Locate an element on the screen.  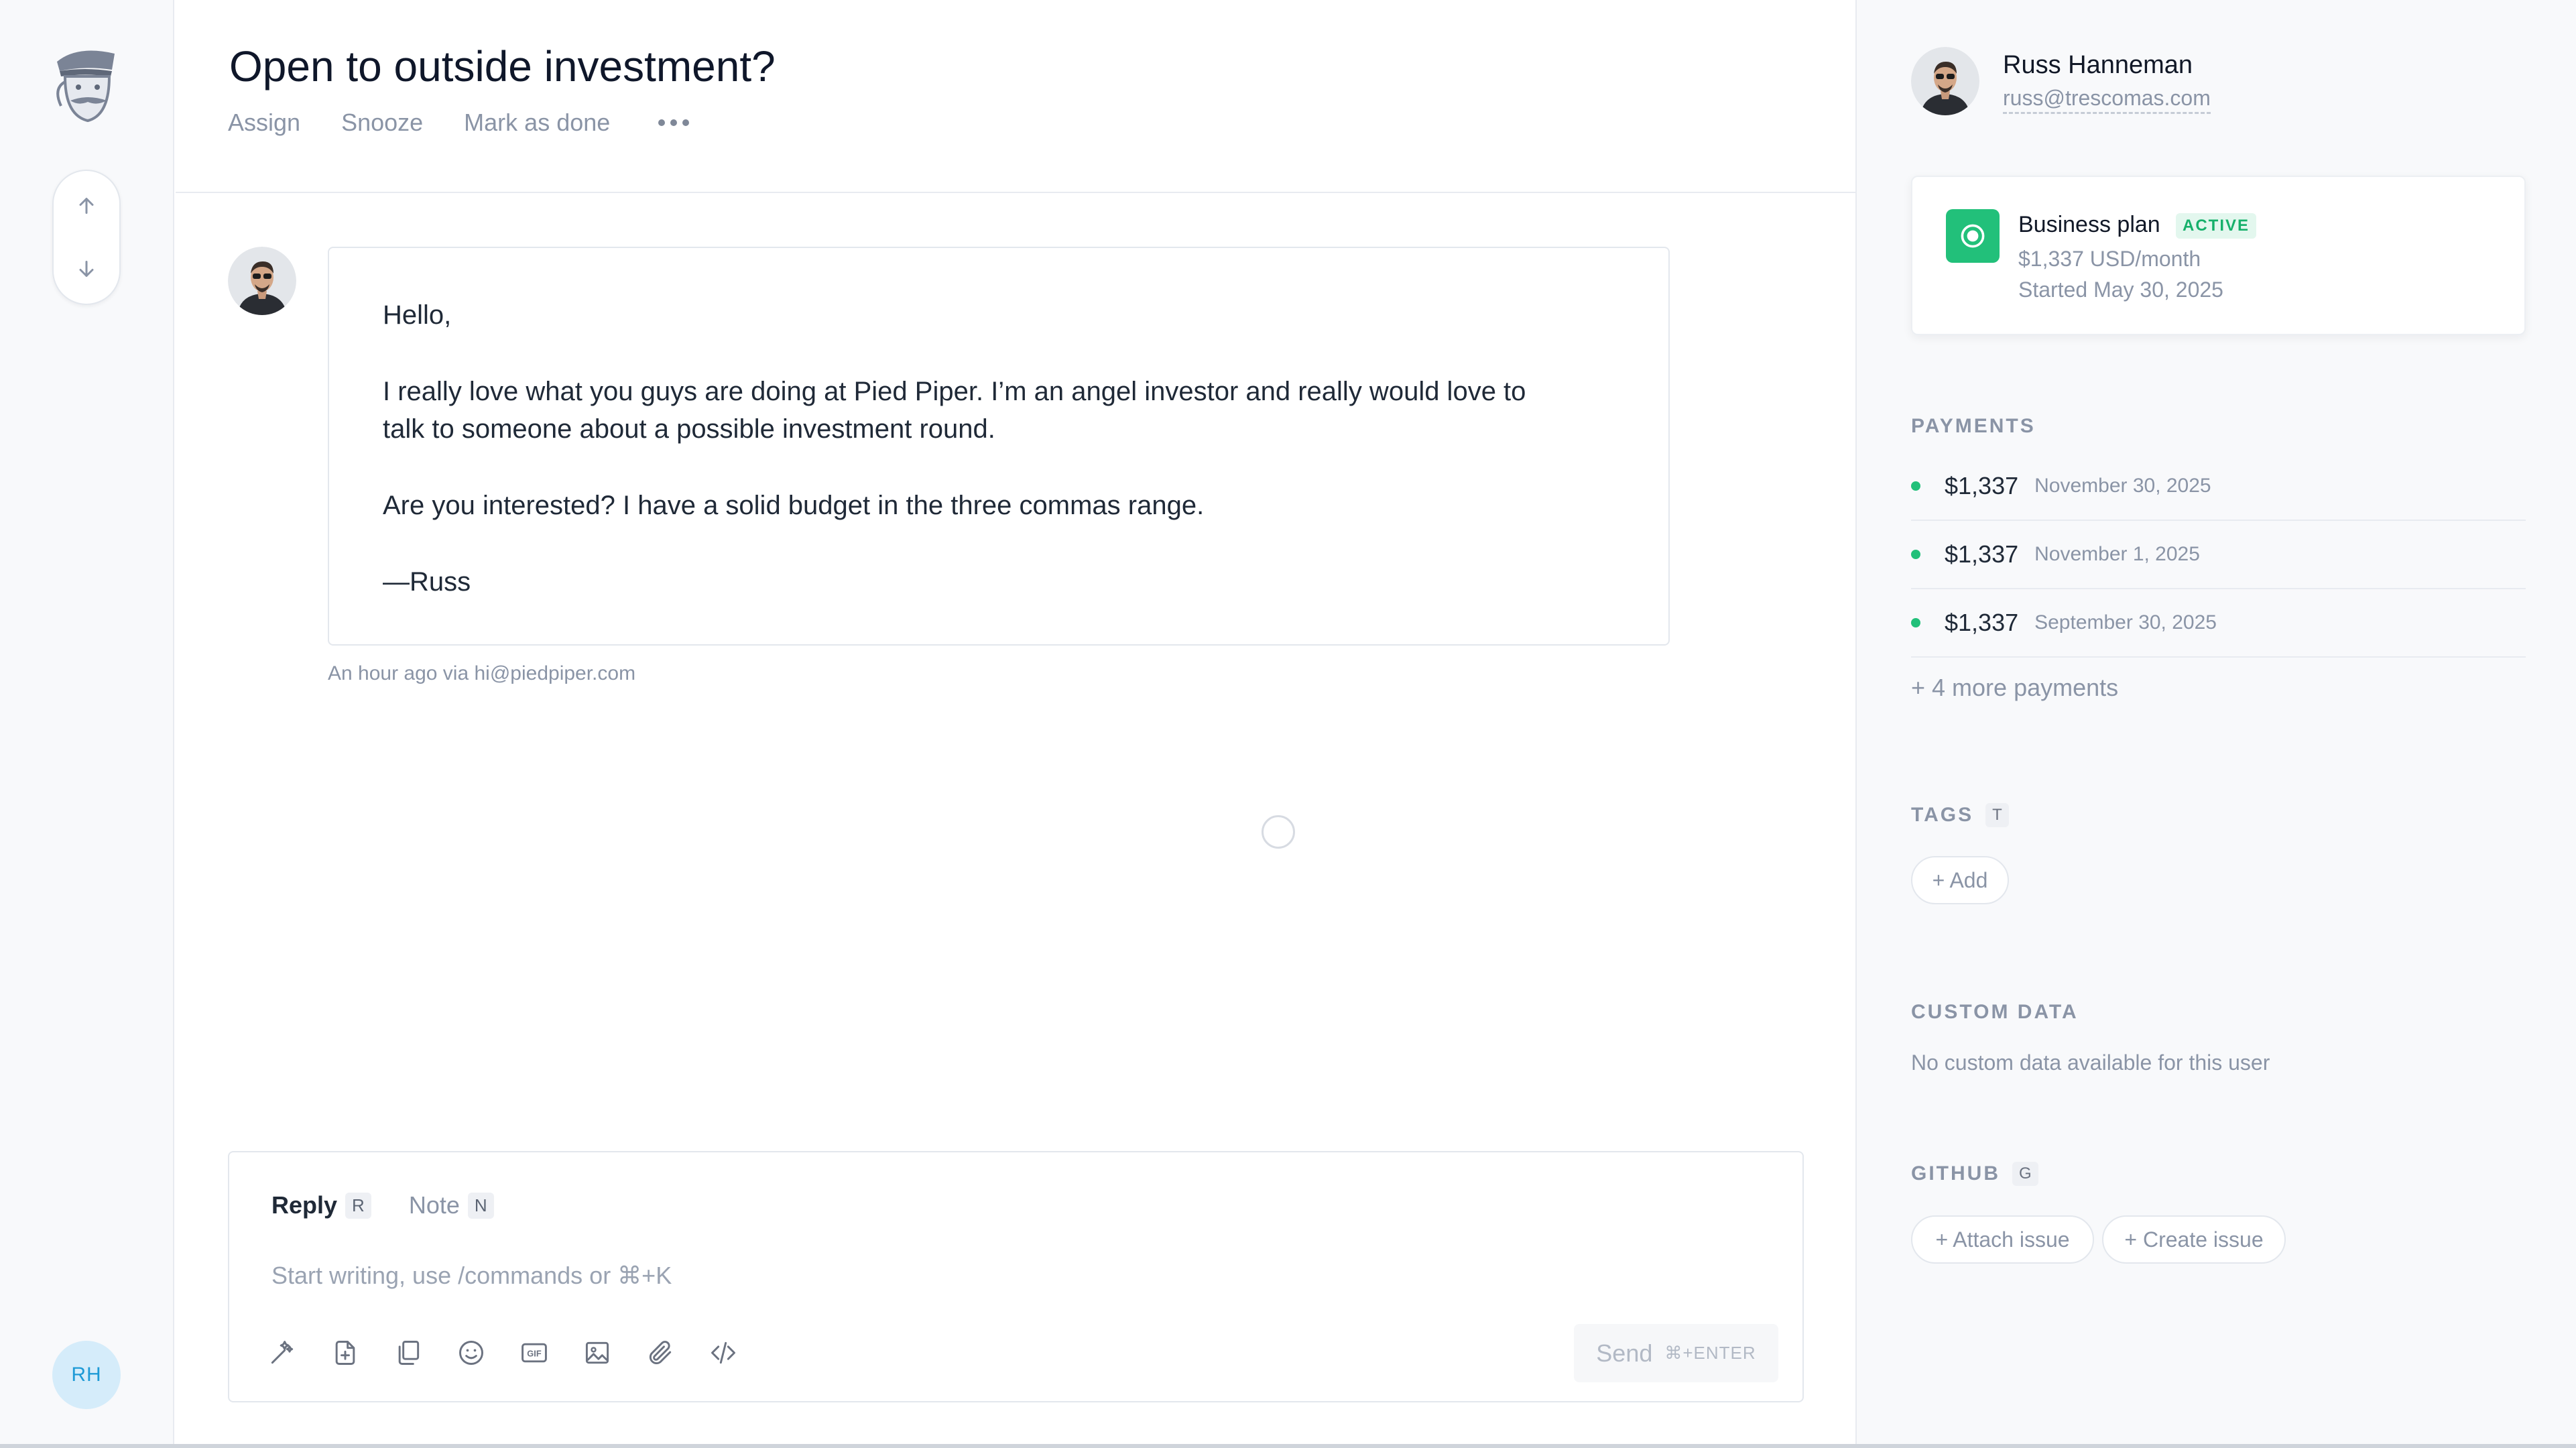
payment-row: $1,337 September 30, 2025 is located at coordinates (2218, 623).